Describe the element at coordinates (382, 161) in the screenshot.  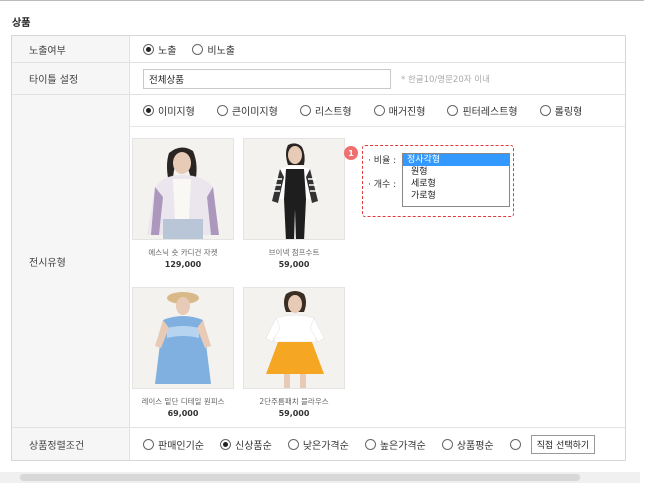
I see `ratio-label: · 비율 :` at that location.